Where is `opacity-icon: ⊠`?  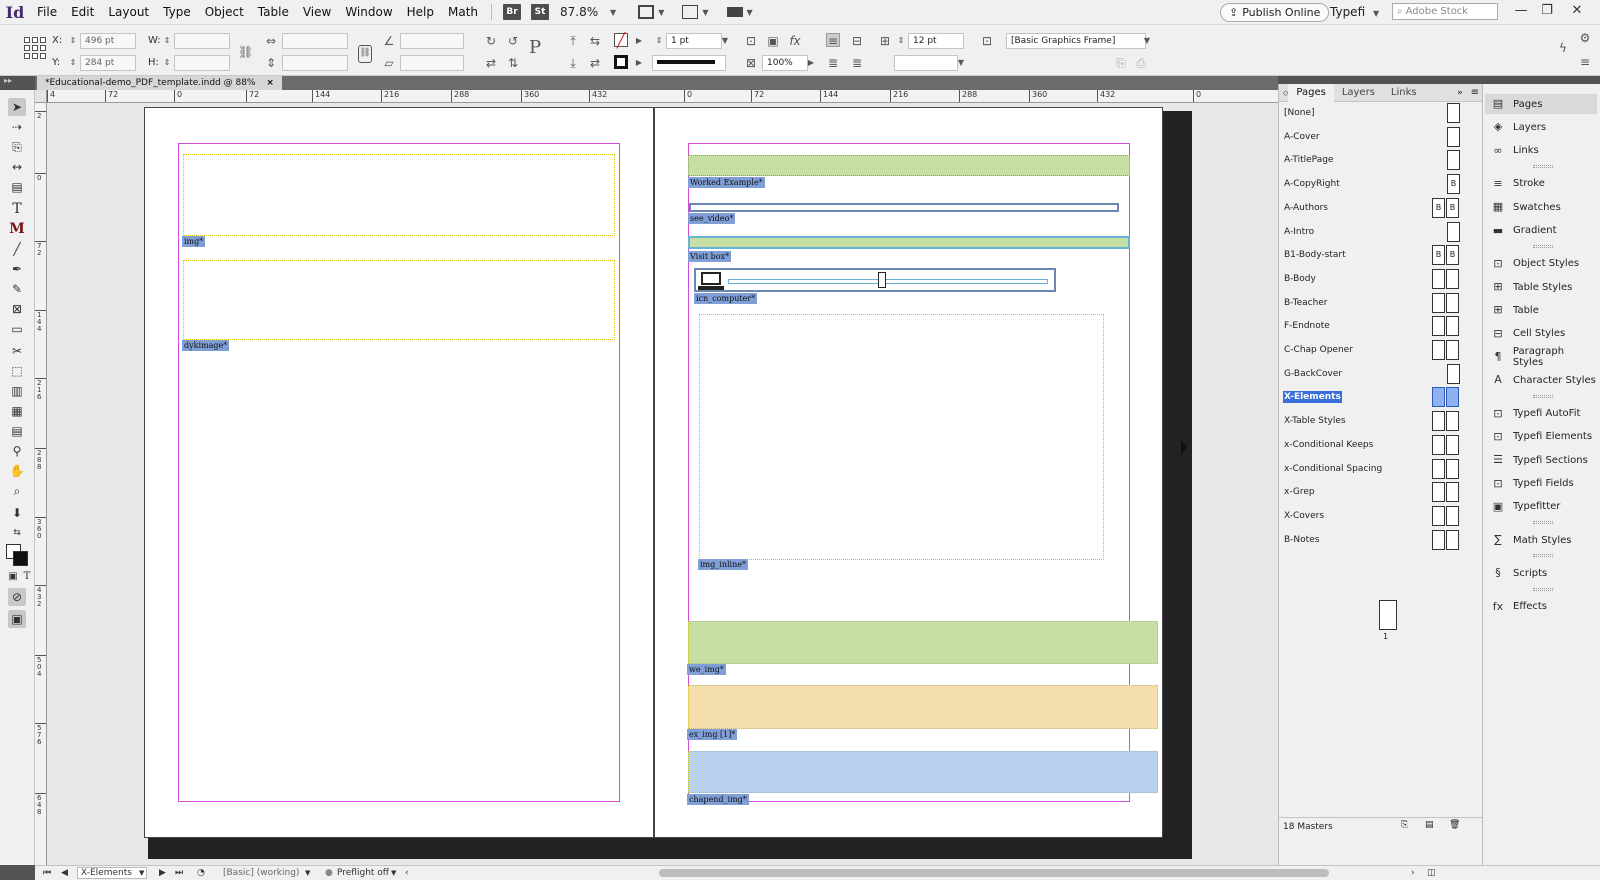
opacity-icon: ⊠ is located at coordinates (751, 63).